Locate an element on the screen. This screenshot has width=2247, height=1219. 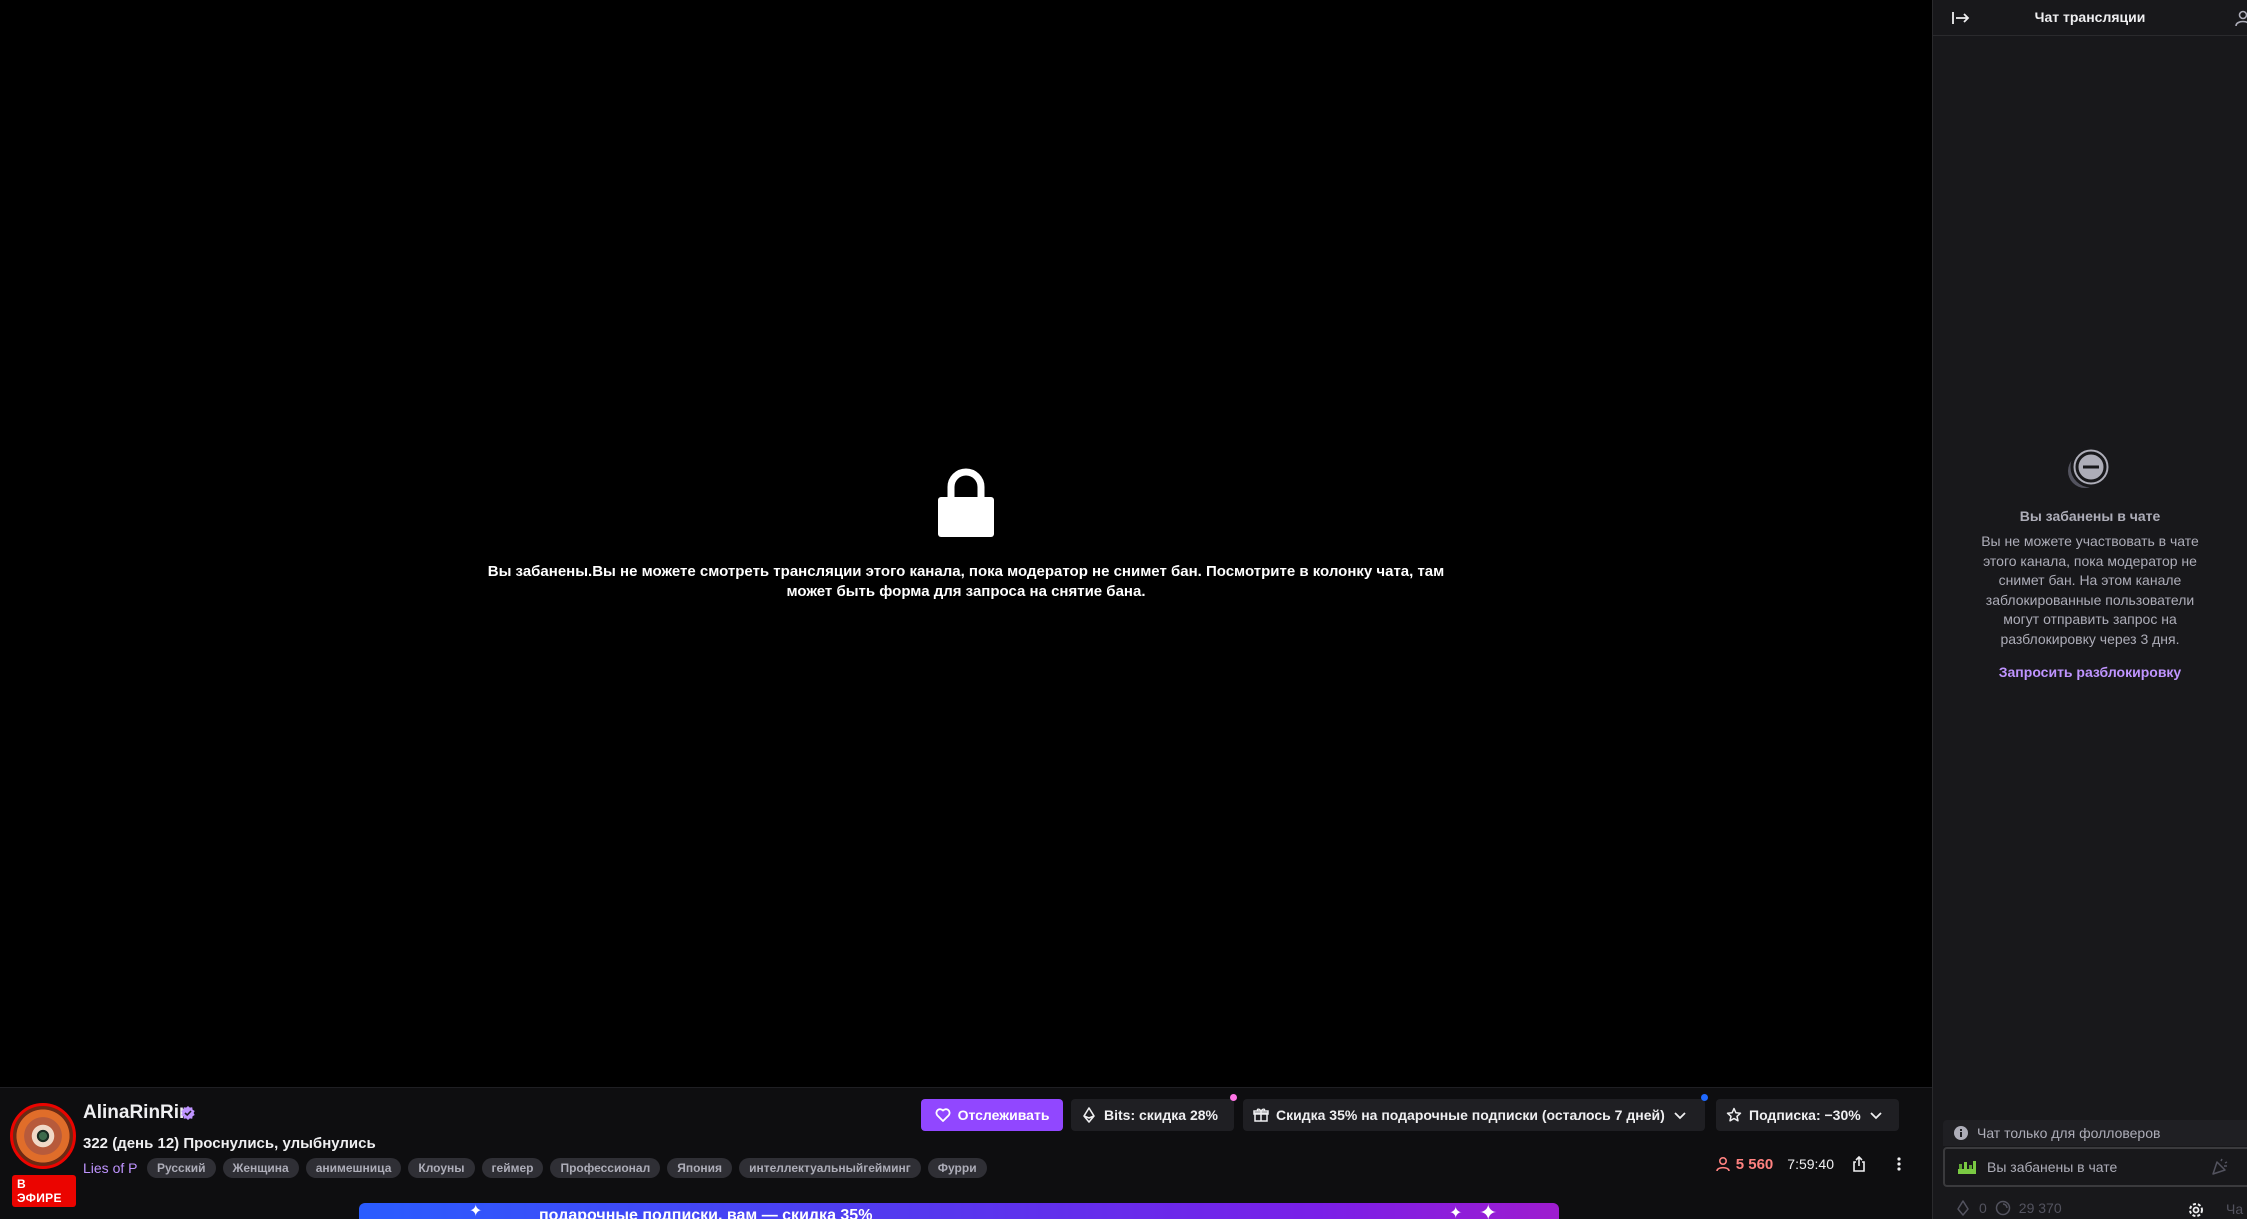
stream-title: 322 (день 12) Проснулись, улыбнулись is located at coordinates (229, 1143).